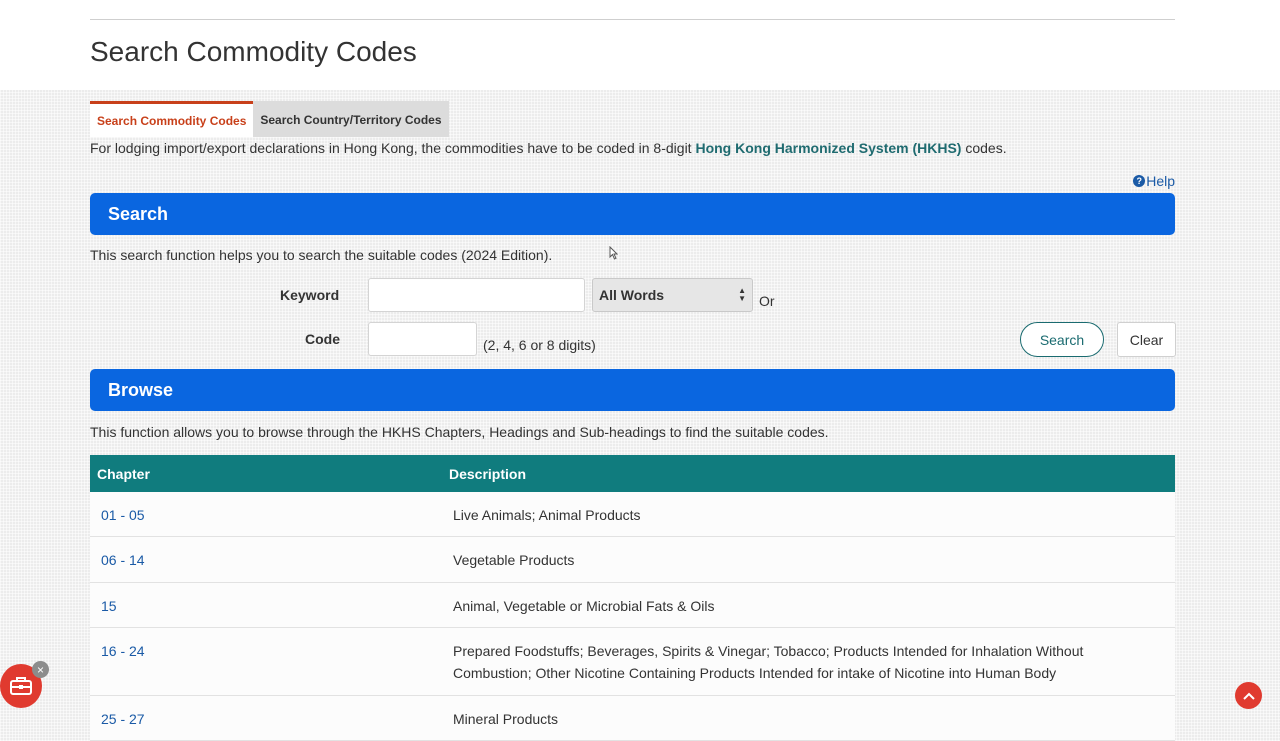  Describe the element at coordinates (266, 514) in the screenshot. I see `chapter-link: 01 - 05` at that location.